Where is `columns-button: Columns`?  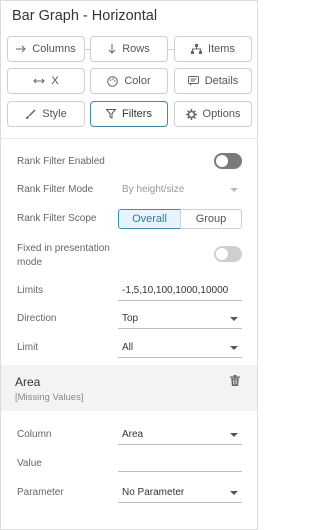
columns-button: Columns is located at coordinates (46, 49).